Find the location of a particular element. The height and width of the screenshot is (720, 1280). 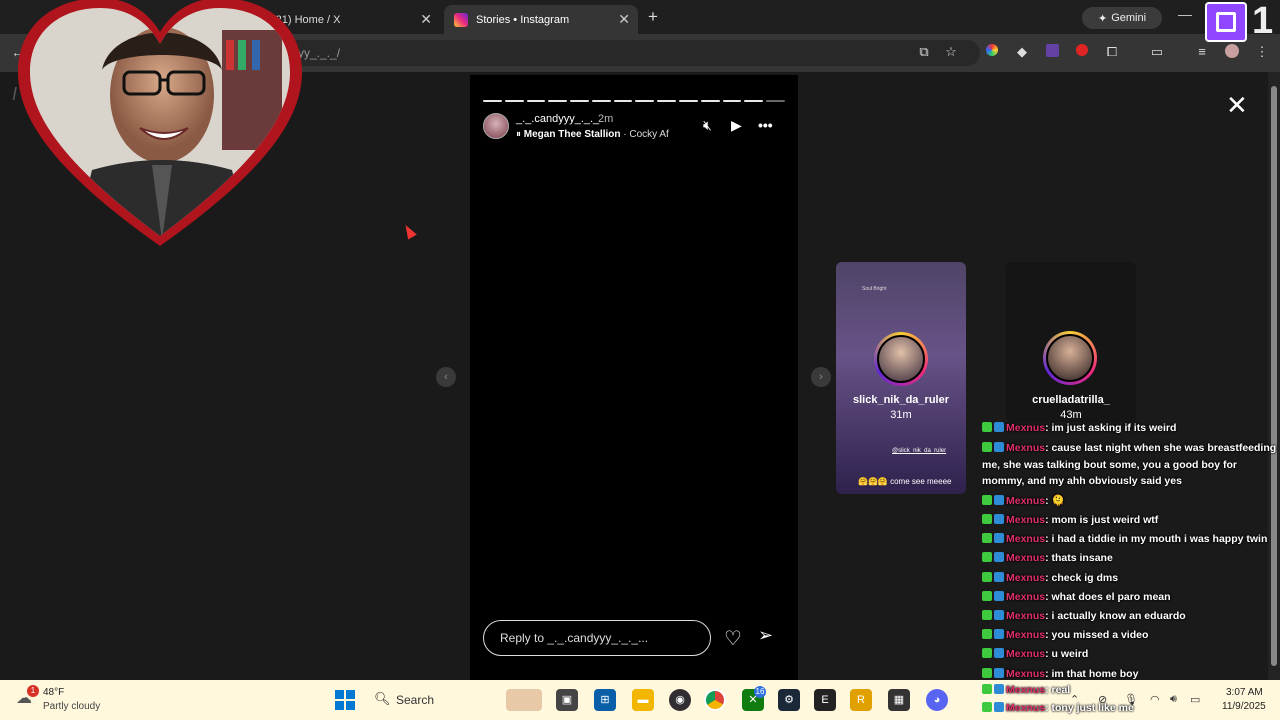

story-username: _._.candyyy_._._ is located at coordinates (557, 119).